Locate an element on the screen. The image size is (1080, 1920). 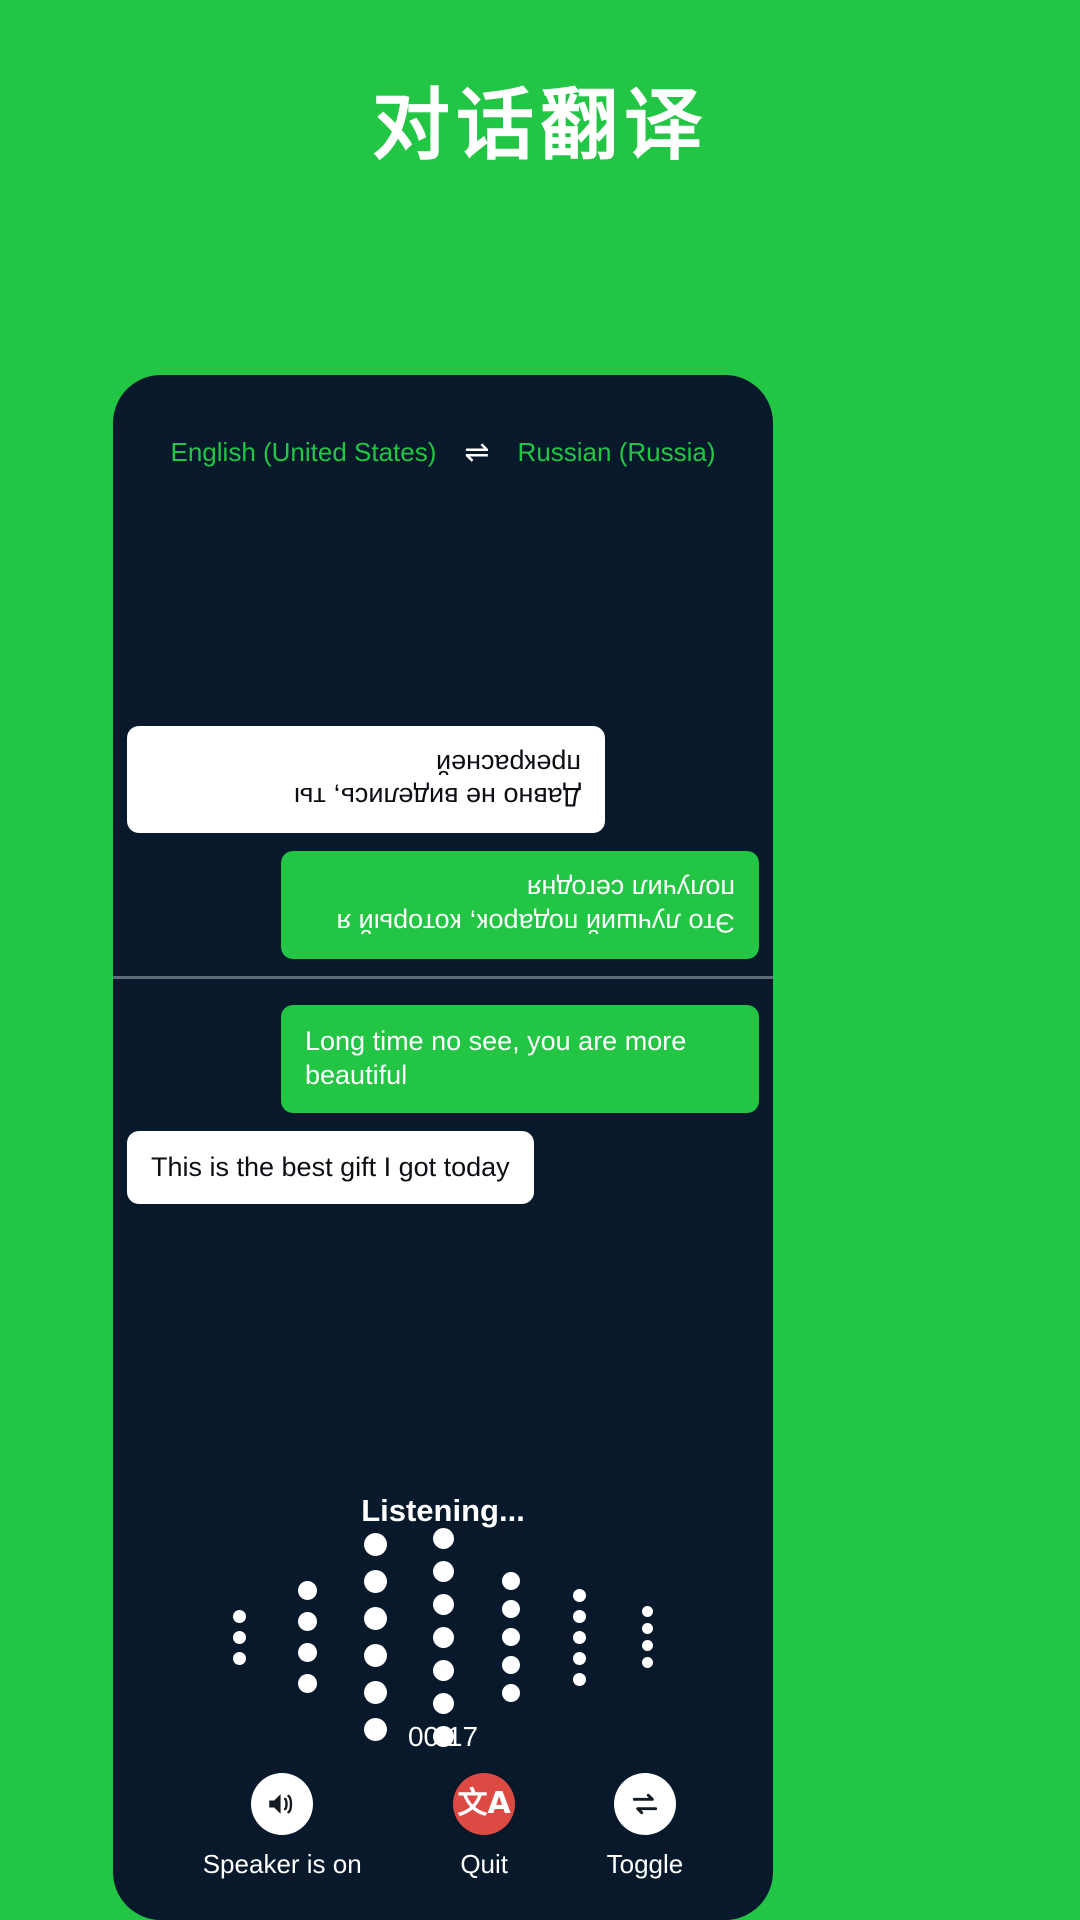
speaker-button-circle is located at coordinates (282, 1804).